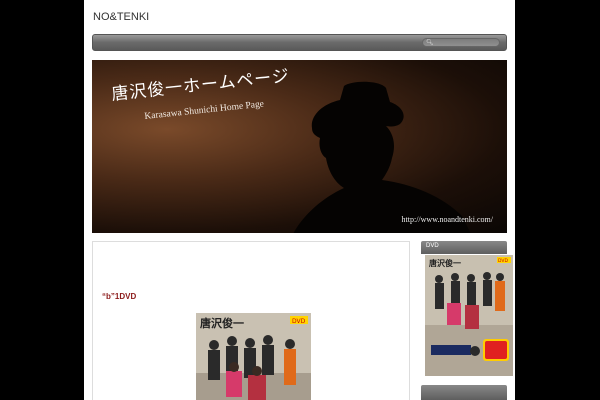 This screenshot has width=600, height=400. What do you see at coordinates (121, 17) in the screenshot?
I see `site-title: NO&TENKI` at bounding box center [121, 17].